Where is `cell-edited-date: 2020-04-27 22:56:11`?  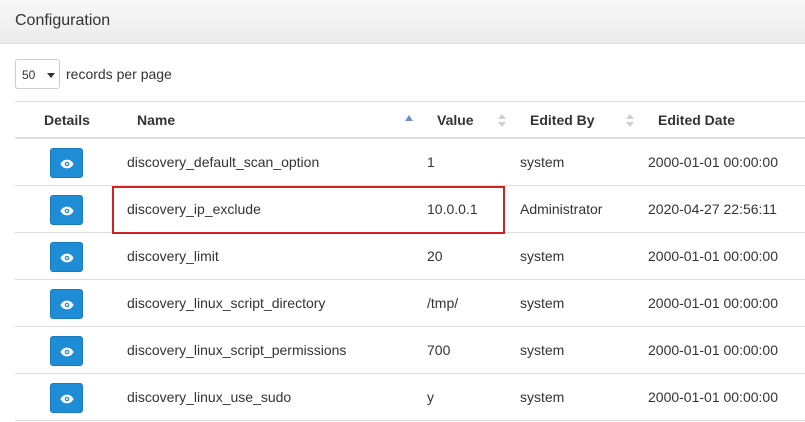
cell-edited-date: 2020-04-27 22:56:11 is located at coordinates (712, 209).